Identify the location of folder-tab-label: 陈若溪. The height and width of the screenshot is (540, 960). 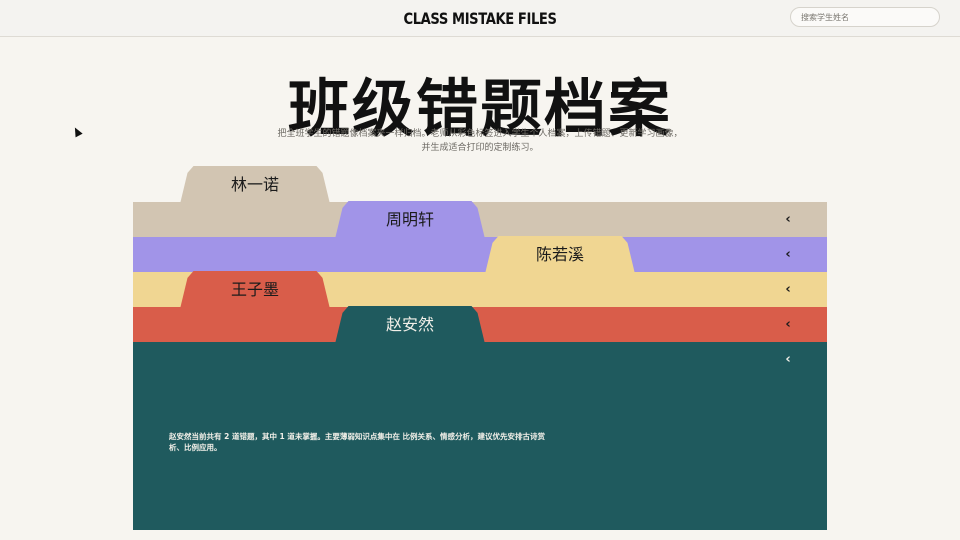
(559, 254).